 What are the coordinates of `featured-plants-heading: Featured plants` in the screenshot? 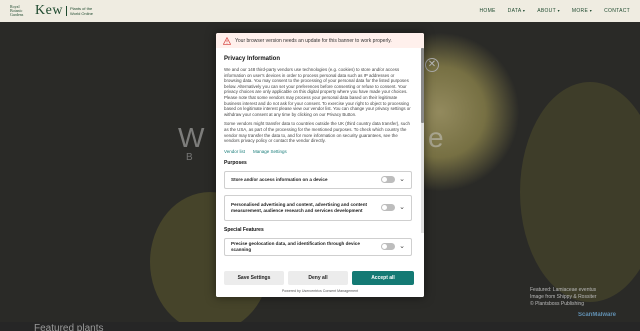 It's located at (69, 327).